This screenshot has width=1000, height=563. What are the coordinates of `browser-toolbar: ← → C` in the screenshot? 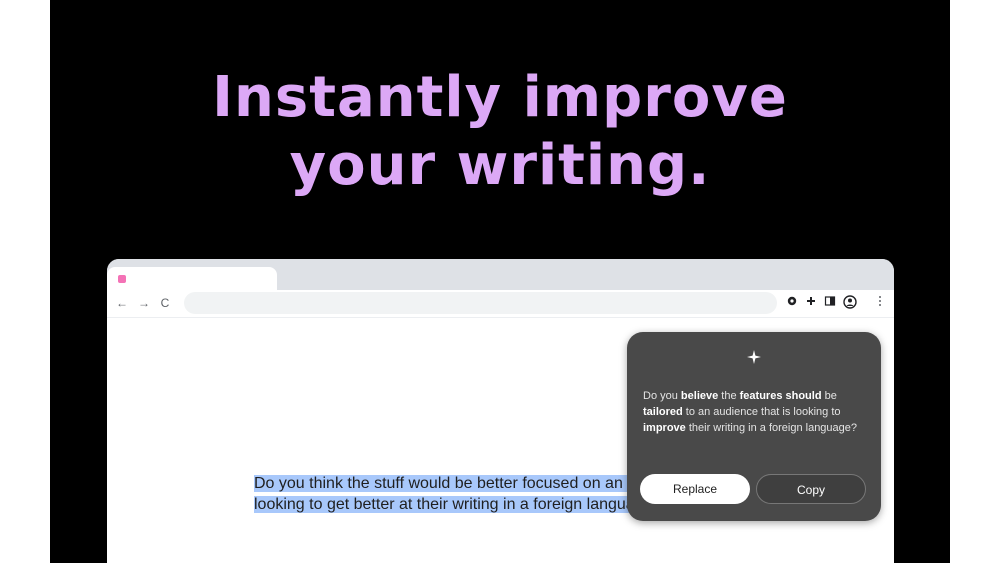 It's located at (500, 304).